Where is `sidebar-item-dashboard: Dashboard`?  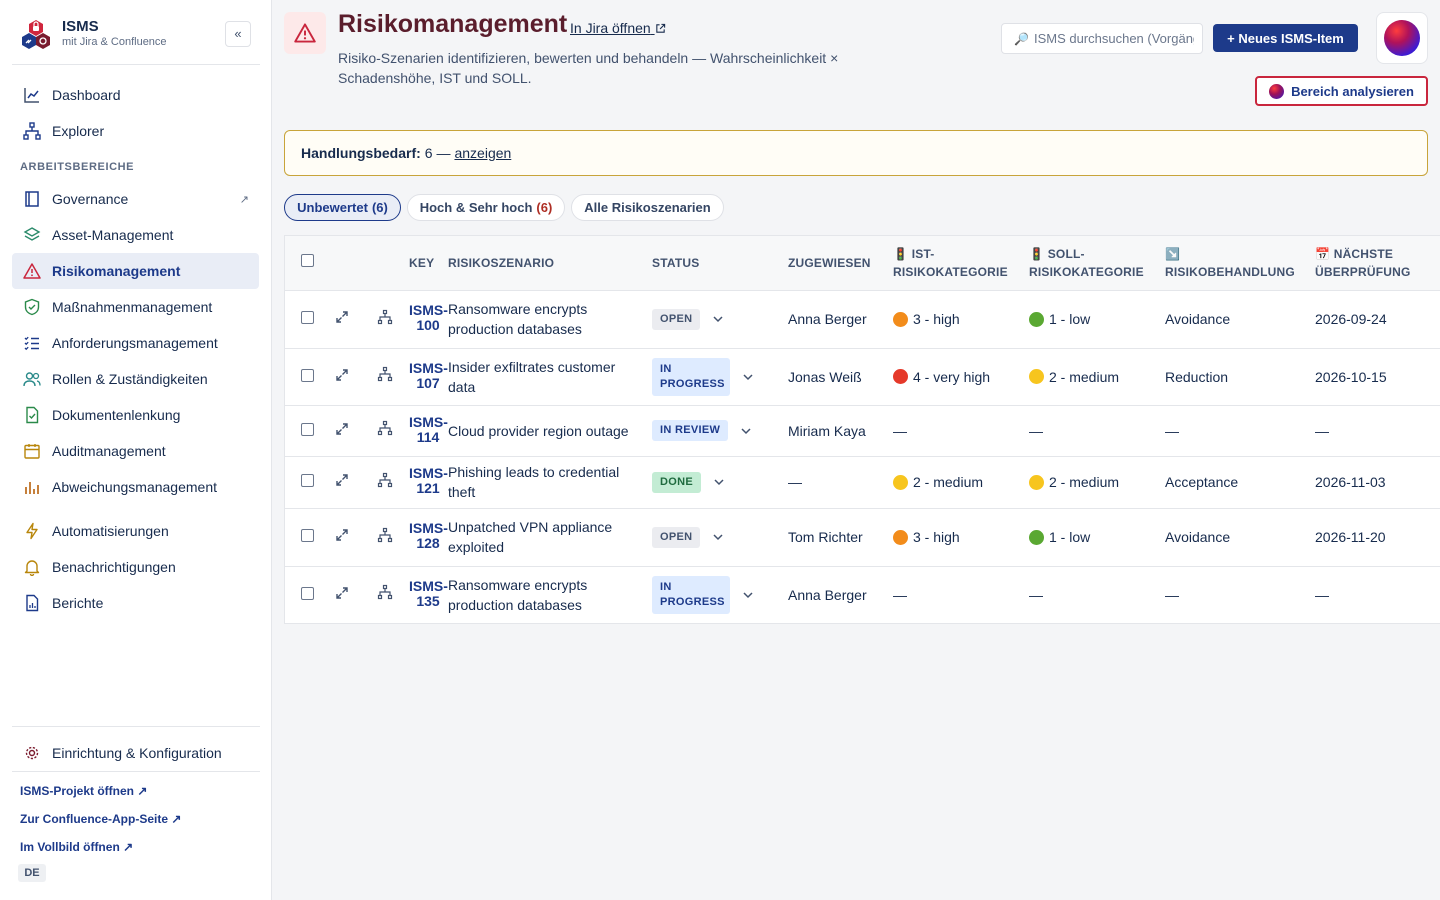
sidebar-item-dashboard: Dashboard is located at coordinates (135, 95).